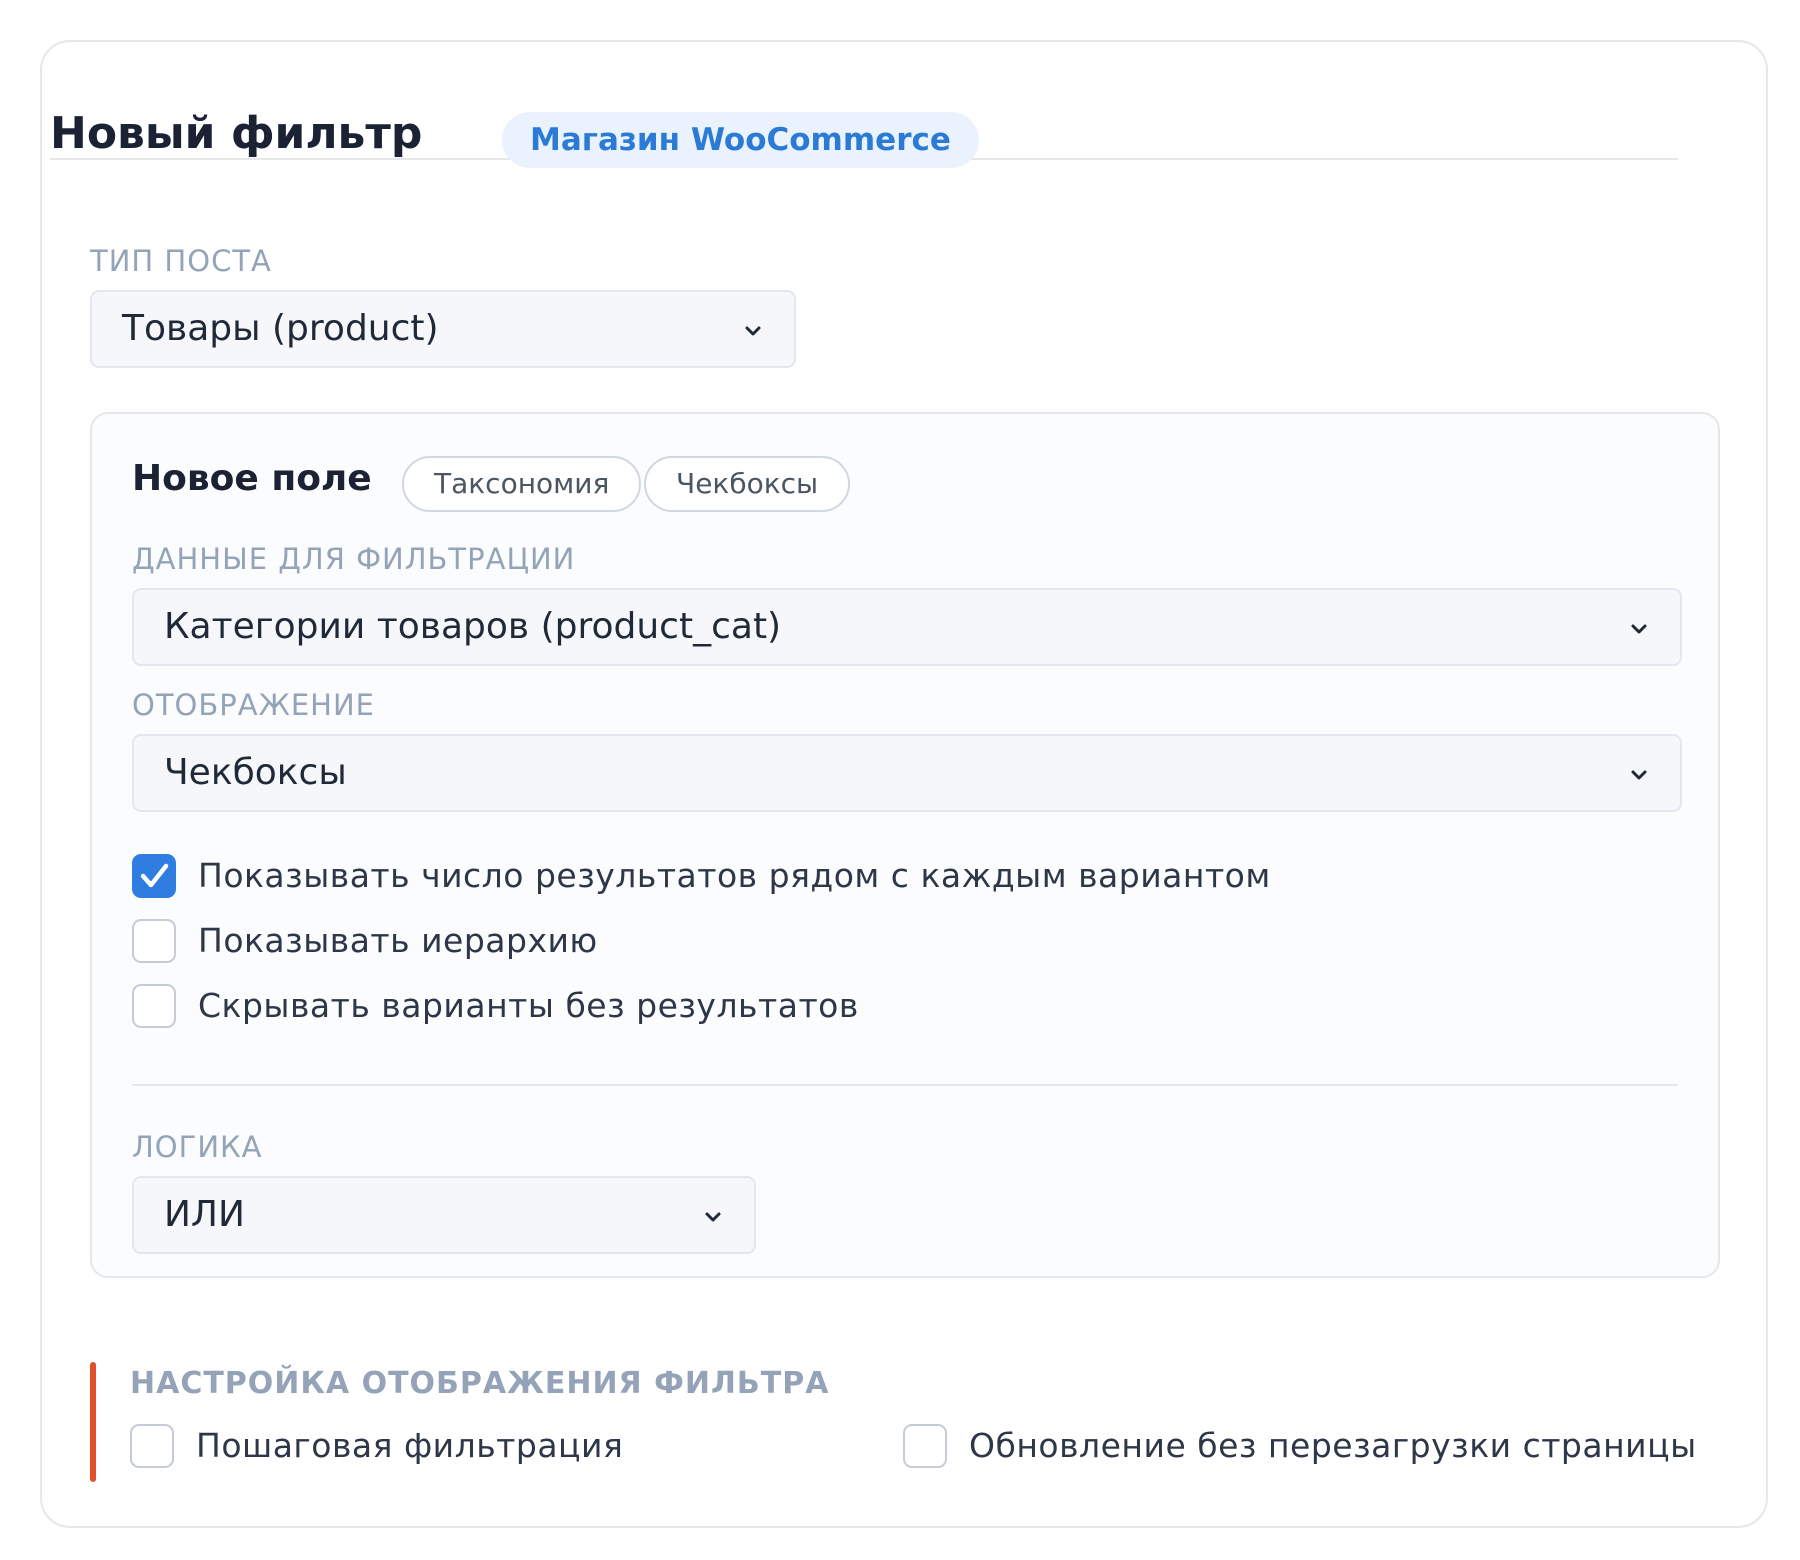  I want to click on filter-data-label: ДАННЫЕ ДЛЯ ФИЛЬТРАЦИИ, so click(354, 559).